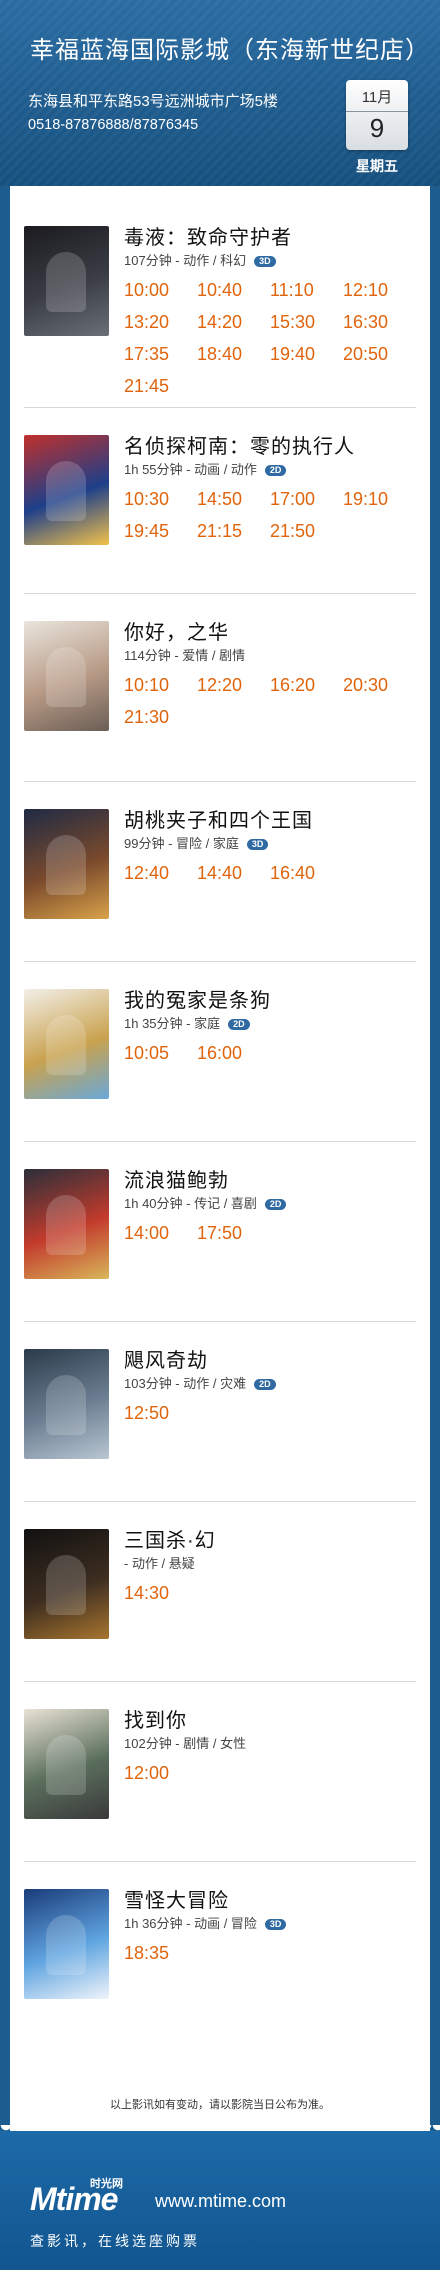 The image size is (440, 2270). Describe the element at coordinates (270, 656) in the screenshot. I see `movie-meta: 114分钟 - 爱情 / 剧情` at that location.